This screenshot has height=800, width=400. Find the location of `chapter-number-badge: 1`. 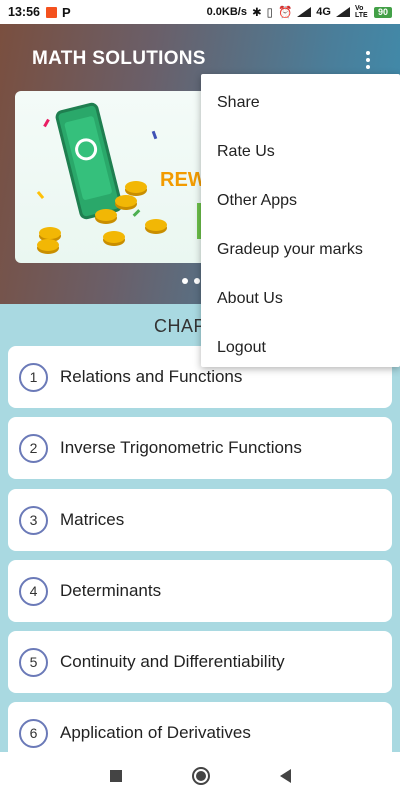

chapter-number-badge: 1 is located at coordinates (33, 377).